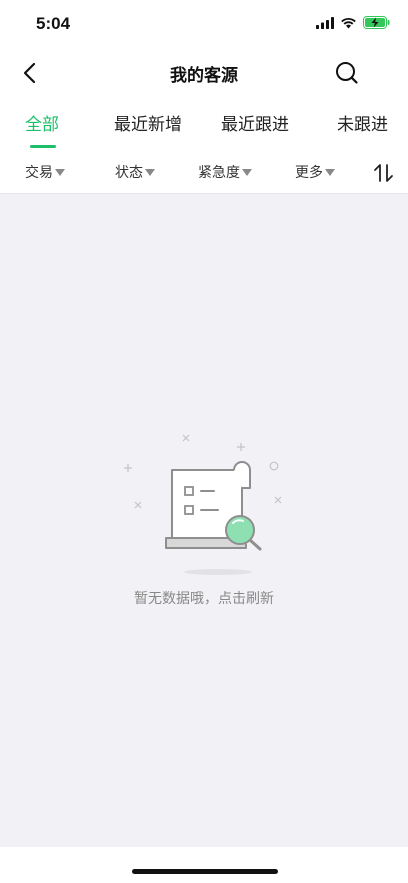  I want to click on home-indicator, so click(205, 871).